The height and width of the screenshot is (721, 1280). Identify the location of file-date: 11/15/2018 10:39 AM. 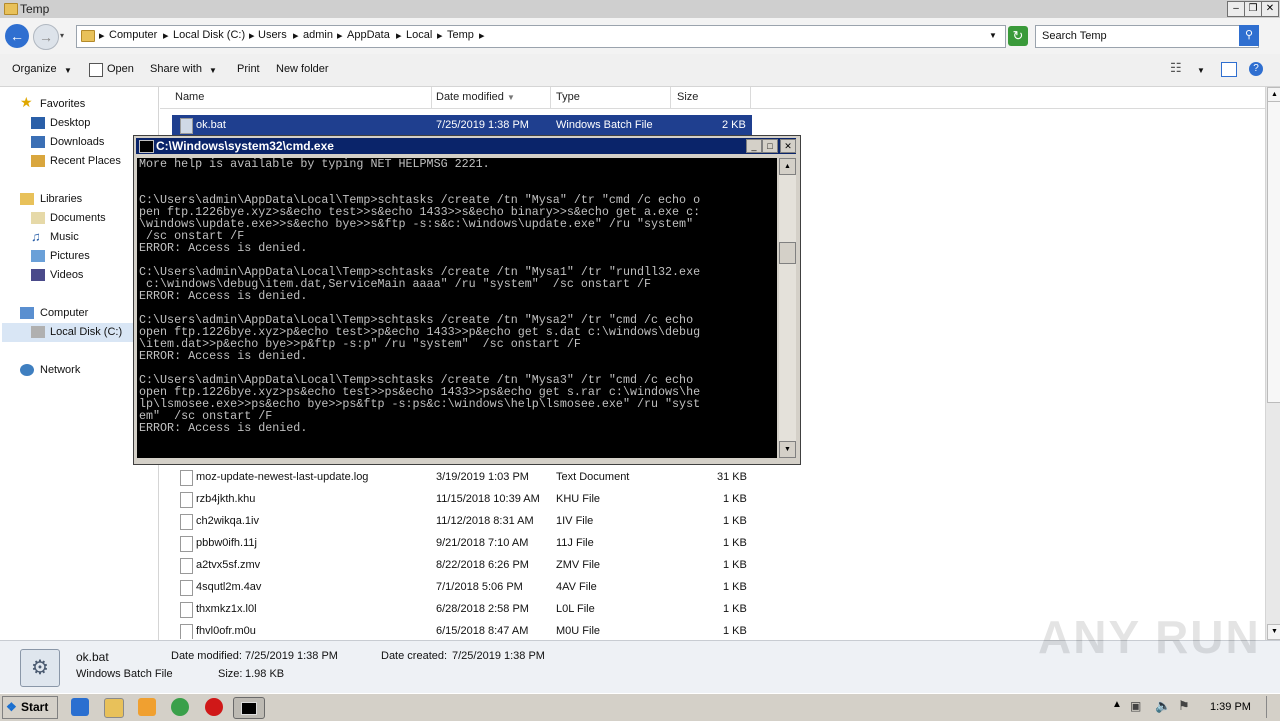
(488, 499).